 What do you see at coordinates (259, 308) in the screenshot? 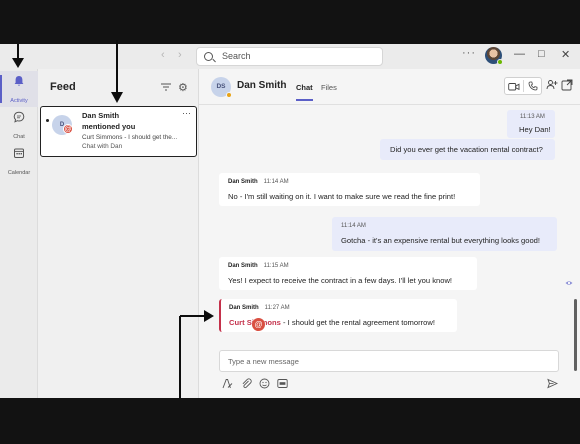
I see `message-meta: Dan Smith 11:27 AM` at bounding box center [259, 308].